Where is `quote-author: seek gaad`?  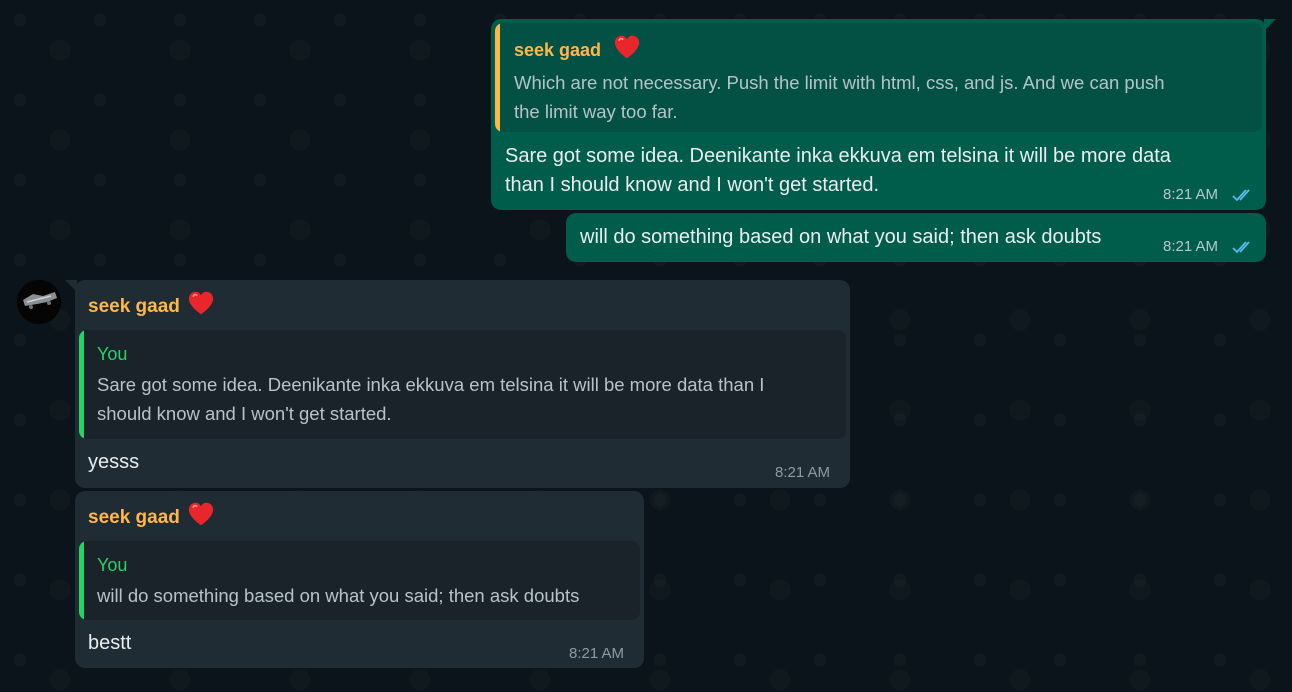
quote-author: seek gaad is located at coordinates (558, 50).